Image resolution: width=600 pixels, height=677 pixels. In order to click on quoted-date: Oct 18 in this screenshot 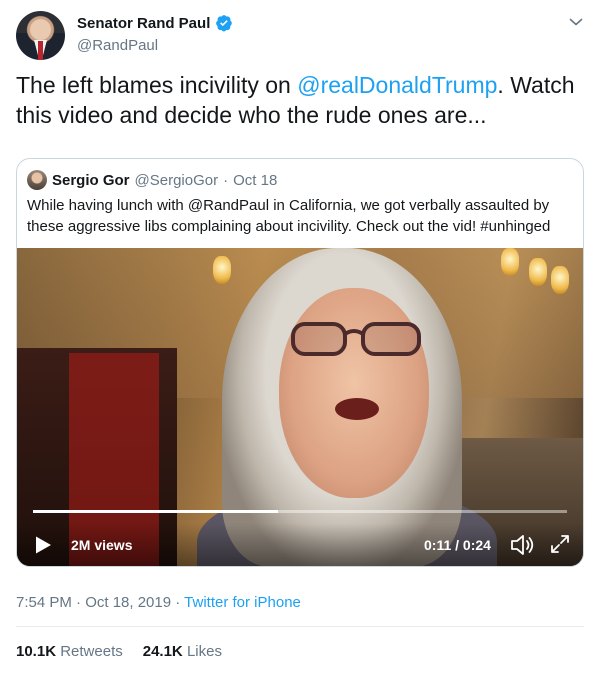, I will do `click(255, 180)`.